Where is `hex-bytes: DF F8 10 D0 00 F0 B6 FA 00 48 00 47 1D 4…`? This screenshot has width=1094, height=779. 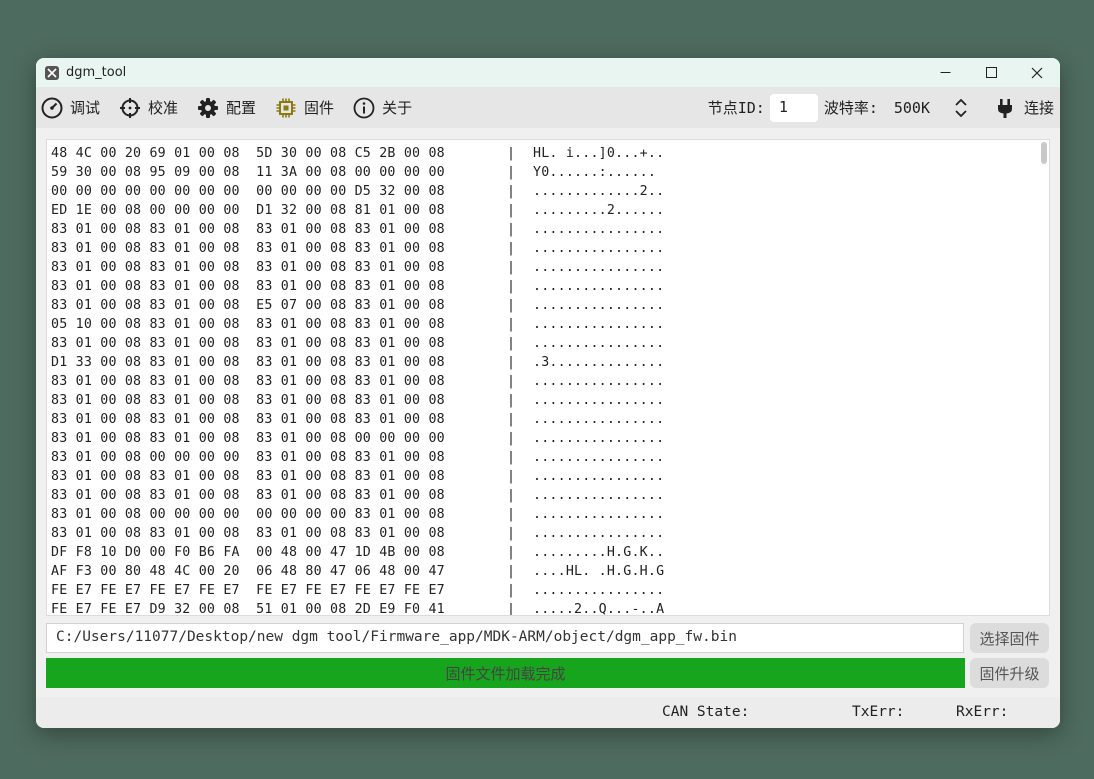
hex-bytes: DF F8 10 D0 00 F0 B6 FA 00 48 00 47 1D 4… is located at coordinates (248, 552).